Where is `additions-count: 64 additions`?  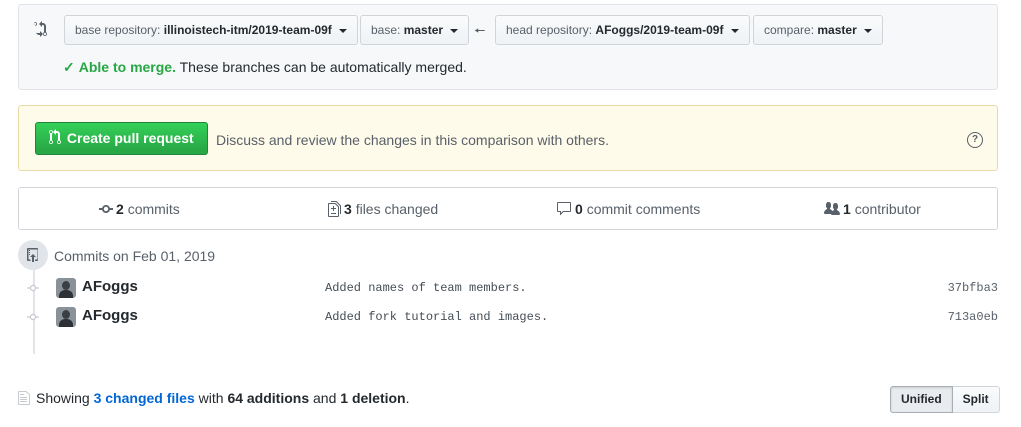 additions-count: 64 additions is located at coordinates (268, 398).